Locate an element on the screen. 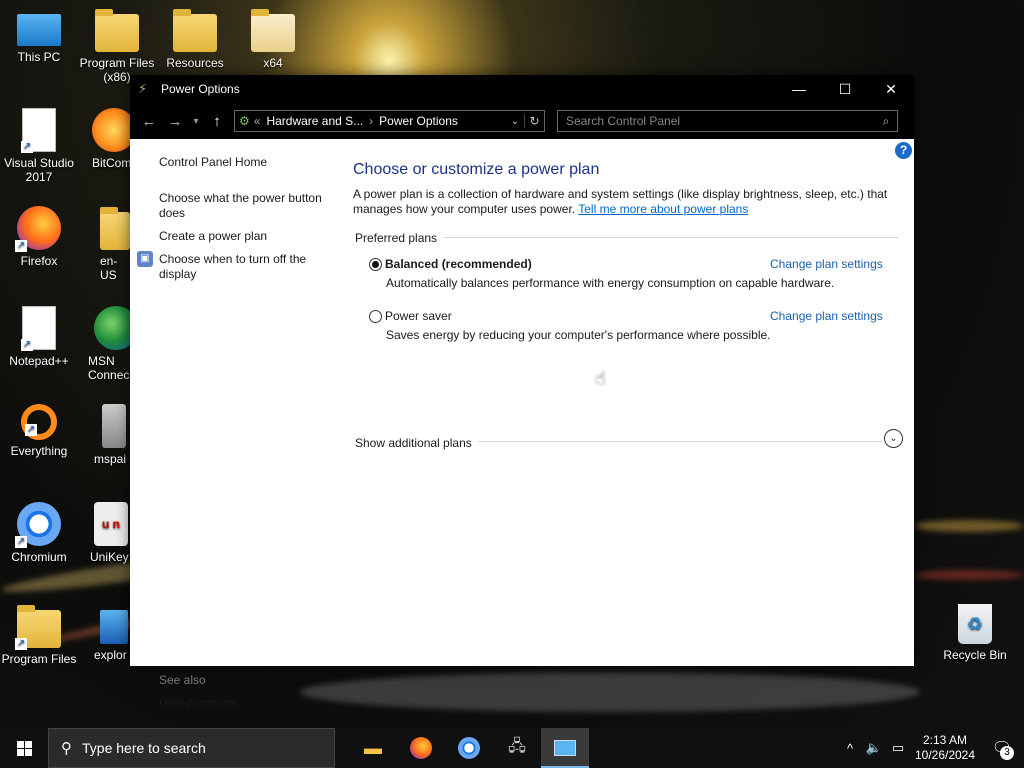 The height and width of the screenshot is (768, 1024). taskbar-search: ⚲ Type here to search is located at coordinates (191, 748).